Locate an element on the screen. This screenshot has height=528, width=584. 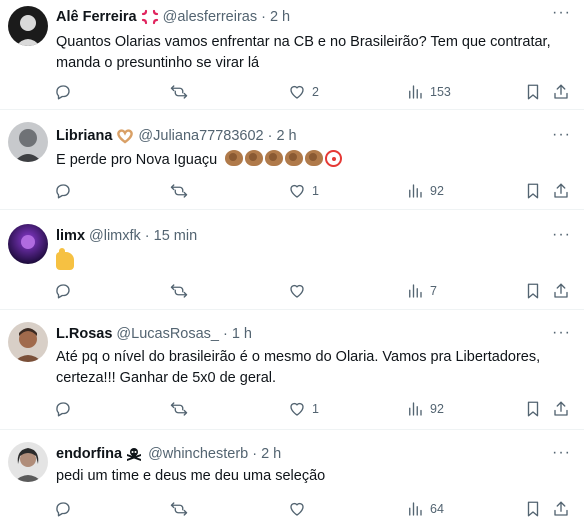
tweet-text: pedi um time e deus me deu uma seleção is located at coordinates (191, 476).